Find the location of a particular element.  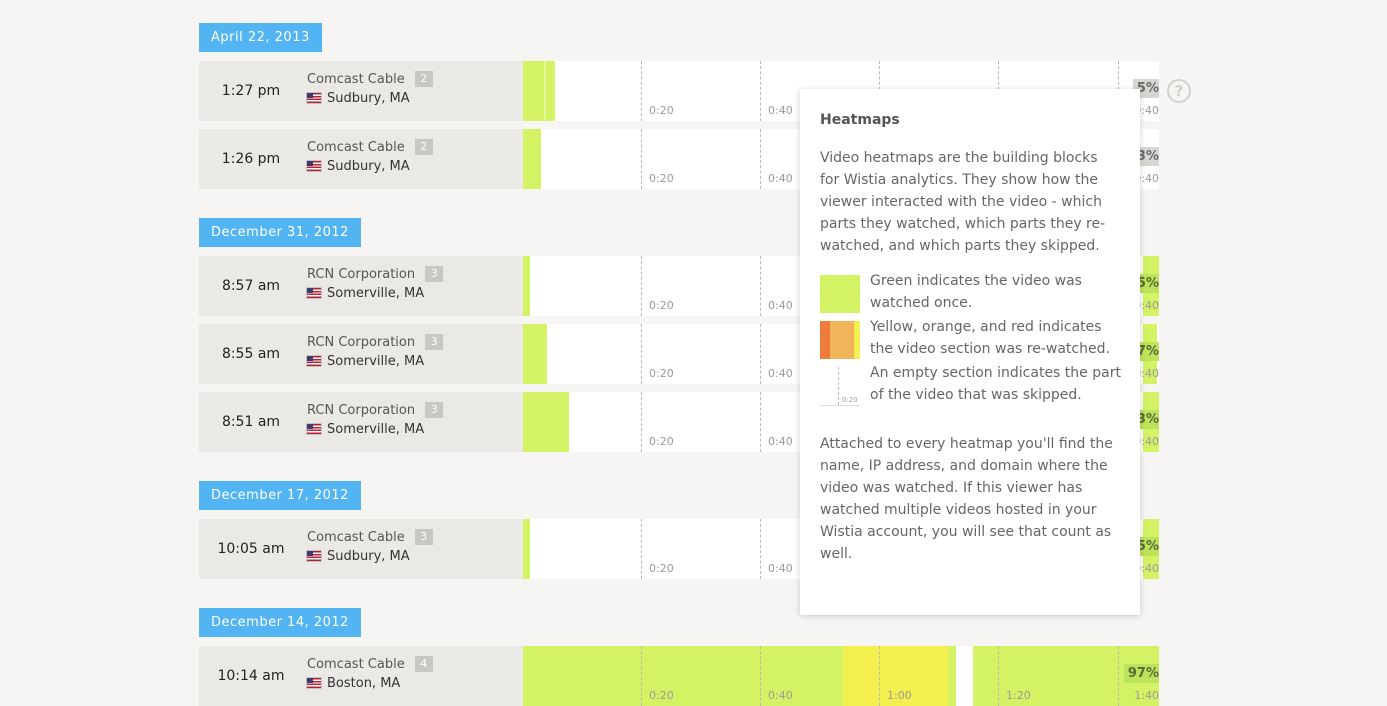

empty-swatch-tick: 0:20 is located at coordinates (850, 400).